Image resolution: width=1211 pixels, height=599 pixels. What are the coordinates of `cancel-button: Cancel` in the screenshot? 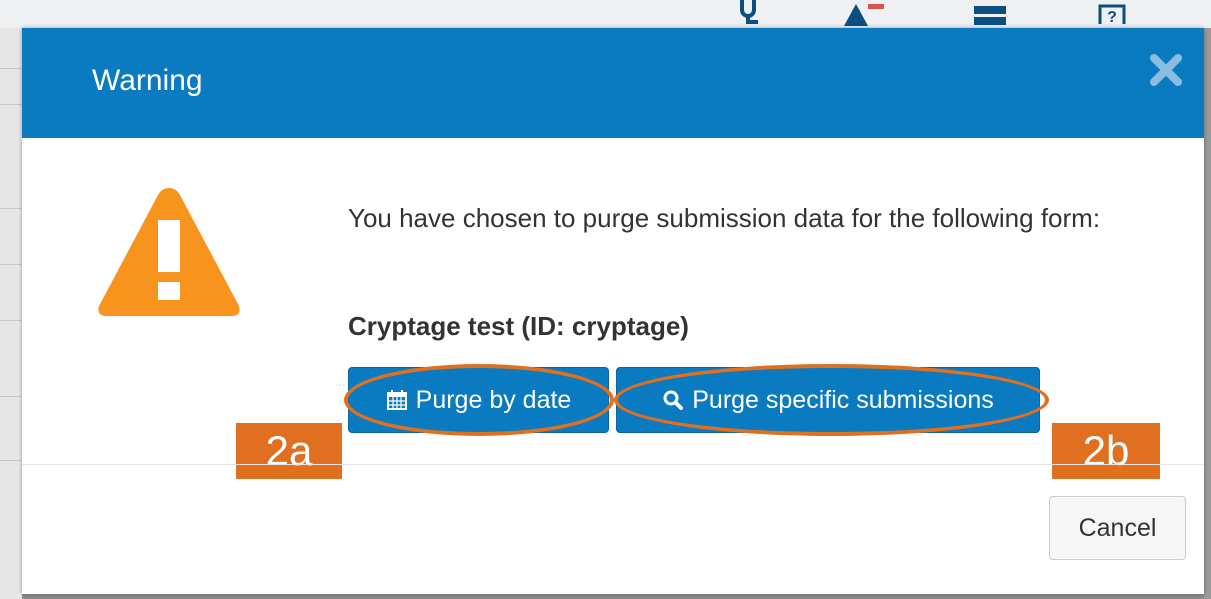 It's located at (1117, 528).